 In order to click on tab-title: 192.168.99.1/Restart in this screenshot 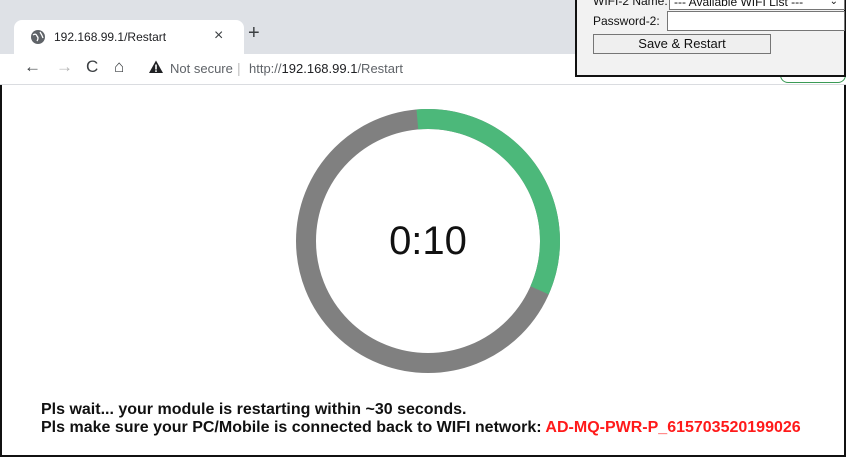, I will do `click(110, 37)`.